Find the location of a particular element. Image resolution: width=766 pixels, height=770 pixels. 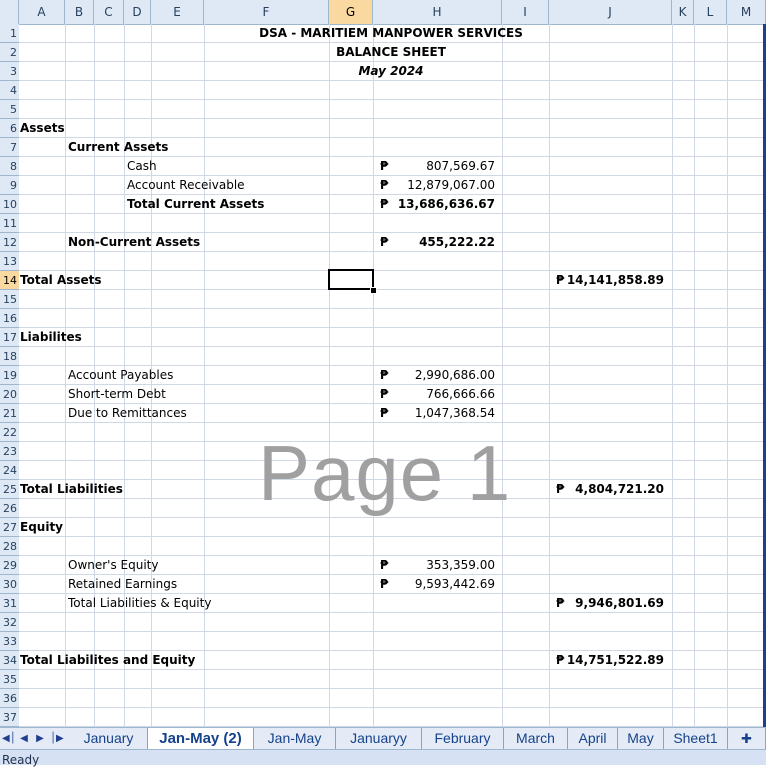

tab-jan-may: Jan-May is located at coordinates (295, 738).